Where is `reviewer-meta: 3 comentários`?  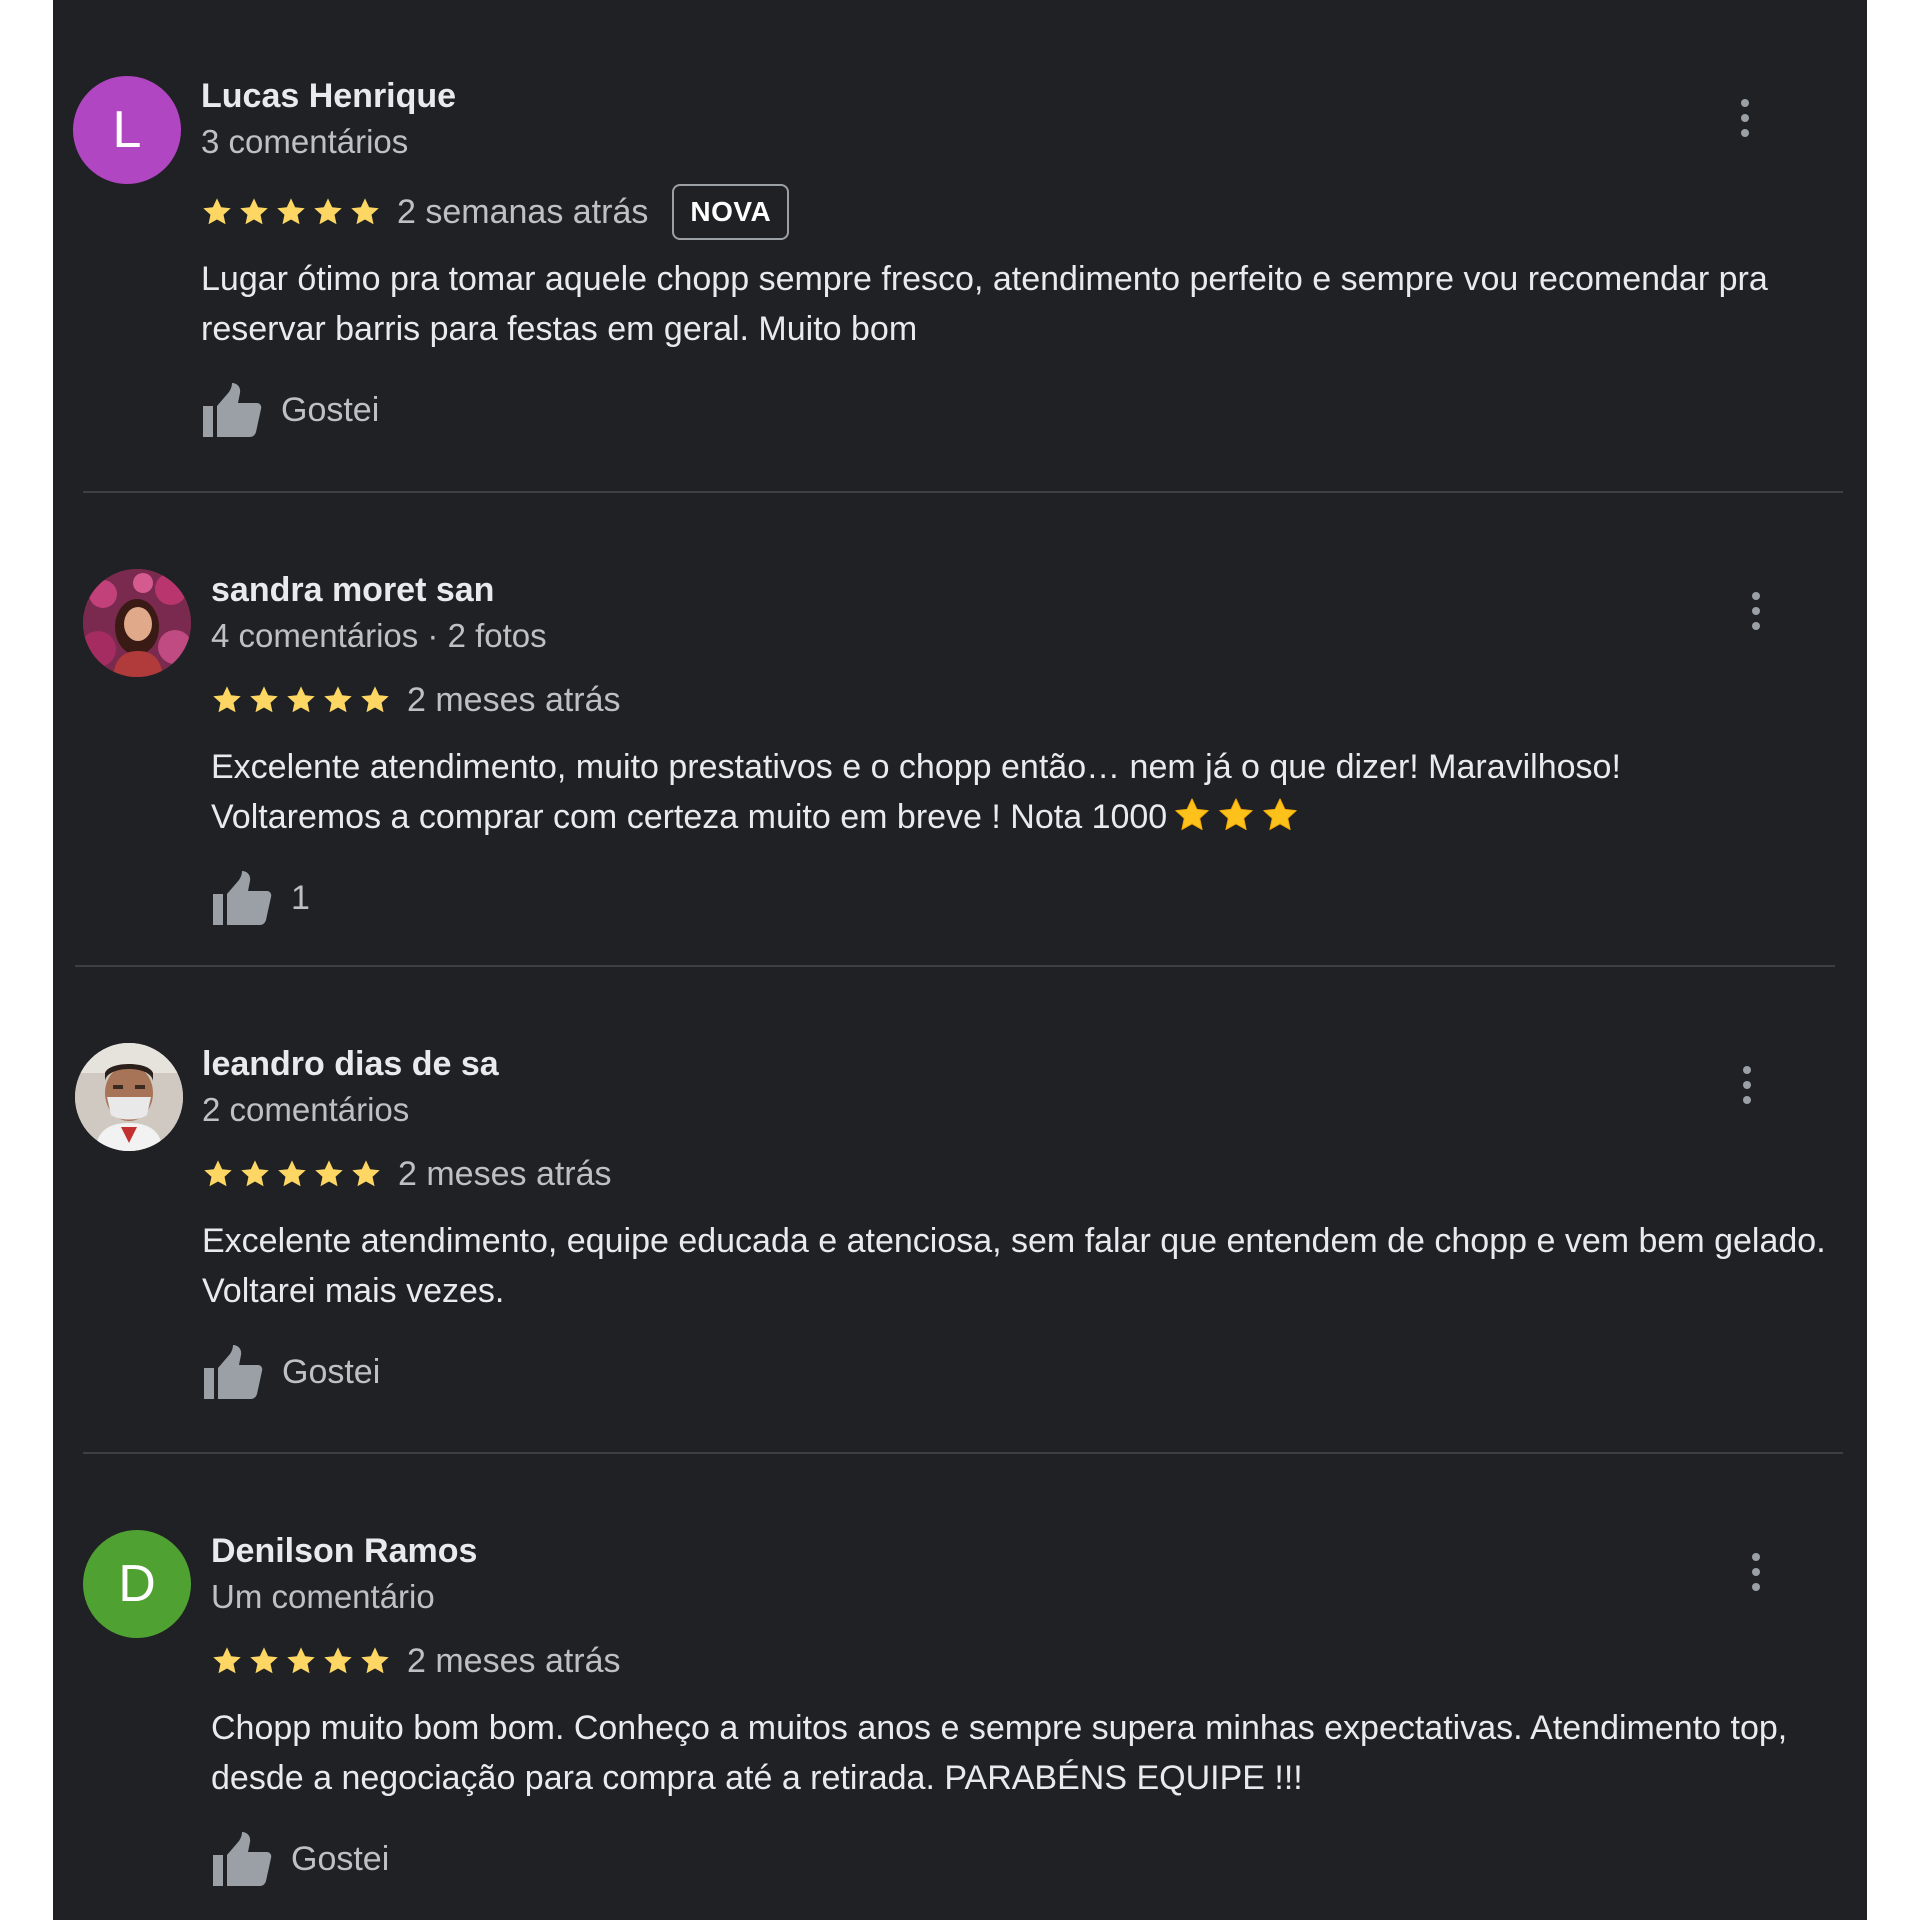 reviewer-meta: 3 comentários is located at coordinates (305, 141).